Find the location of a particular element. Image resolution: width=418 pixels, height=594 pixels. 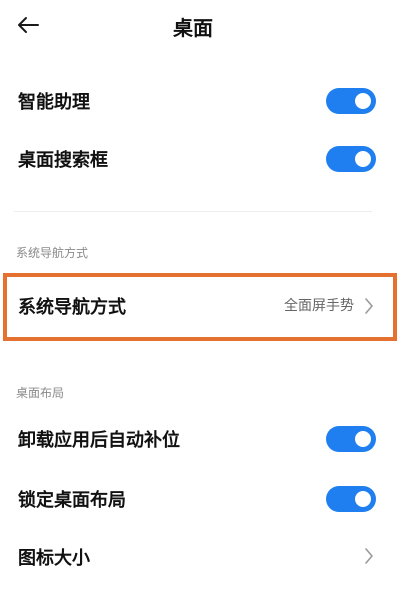

lock-layout-toggle is located at coordinates (351, 499).